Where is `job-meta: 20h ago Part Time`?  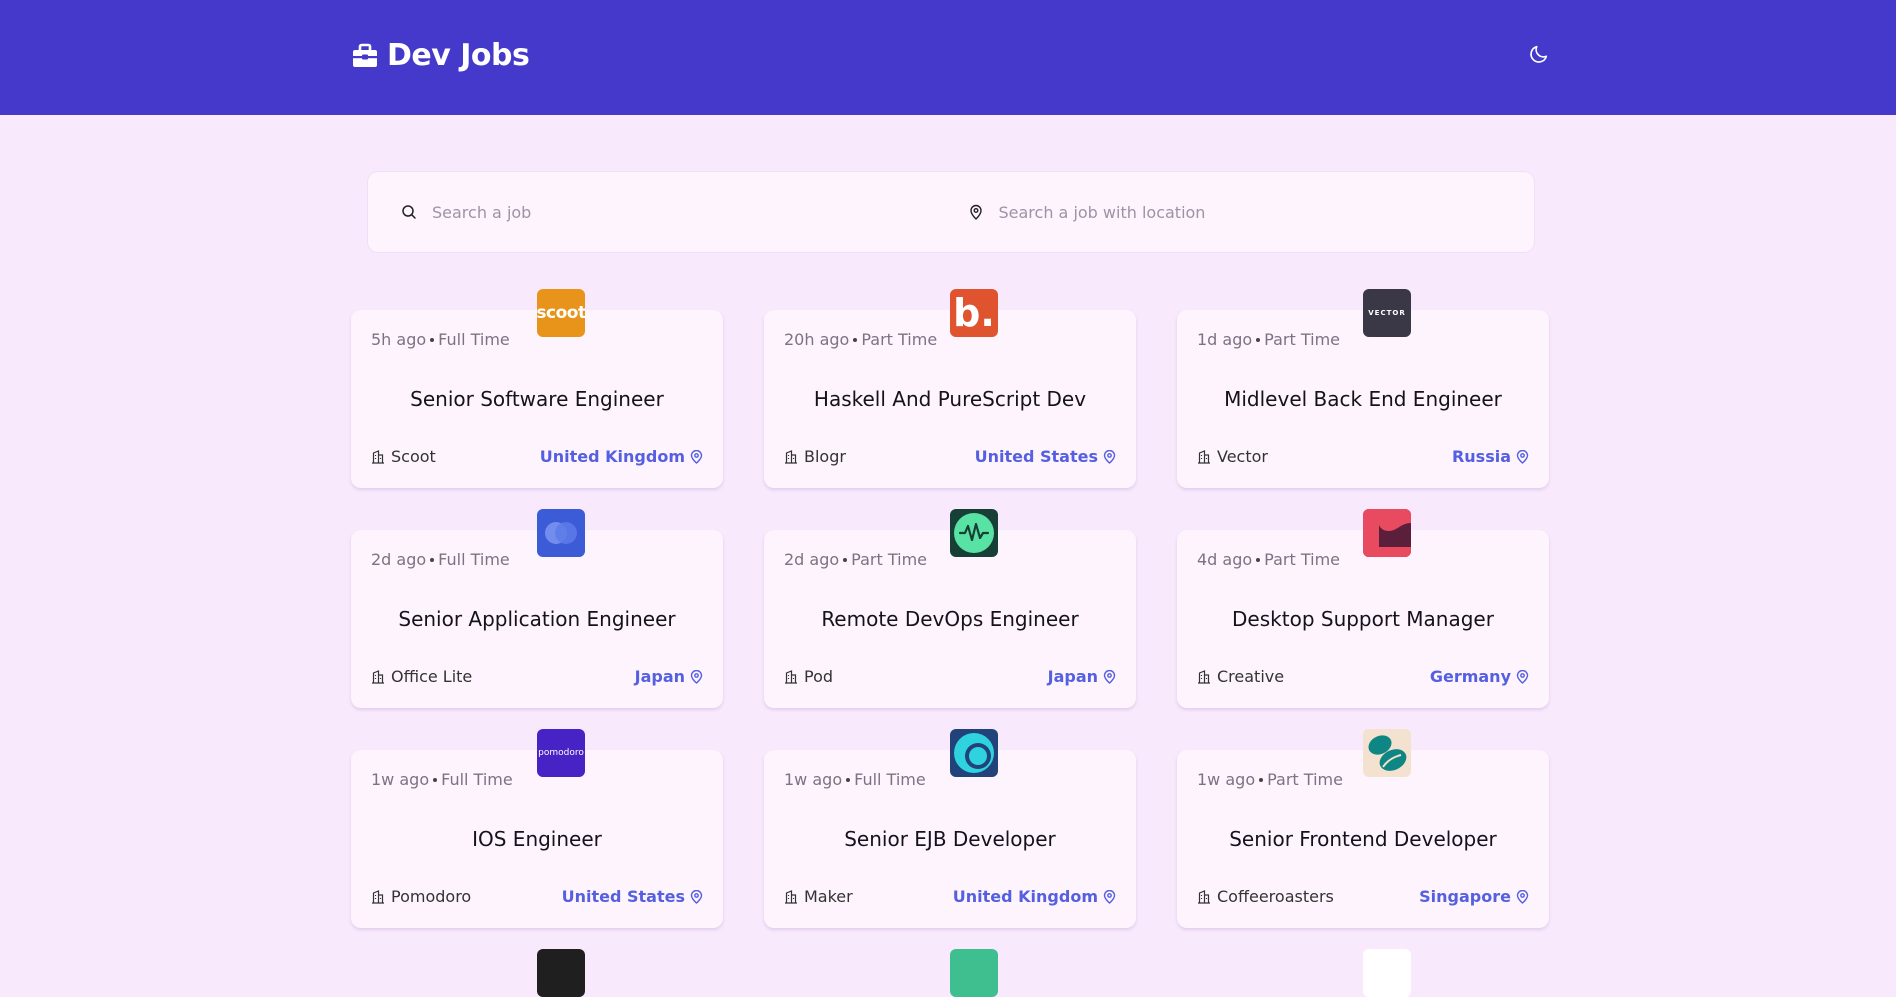
job-meta: 20h ago Part Time is located at coordinates (860, 339).